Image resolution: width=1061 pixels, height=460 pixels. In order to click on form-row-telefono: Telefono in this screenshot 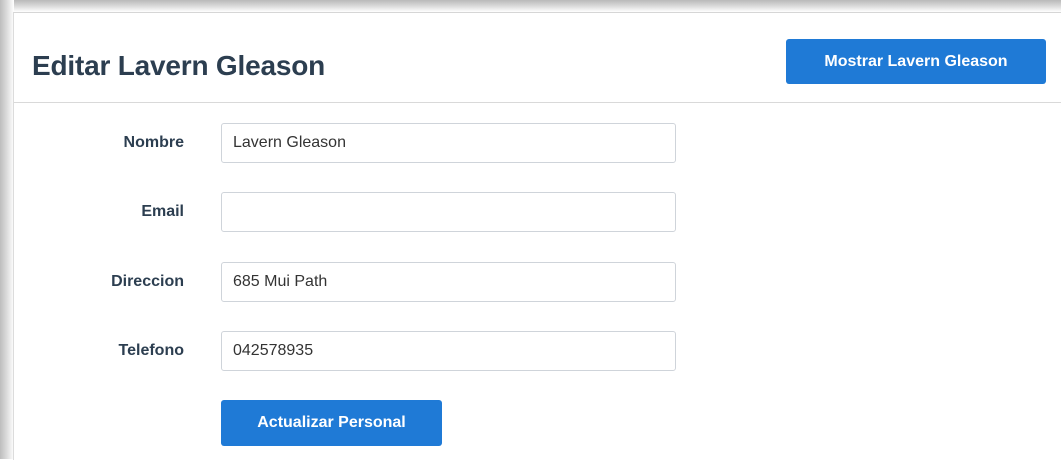, I will do `click(537, 352)`.